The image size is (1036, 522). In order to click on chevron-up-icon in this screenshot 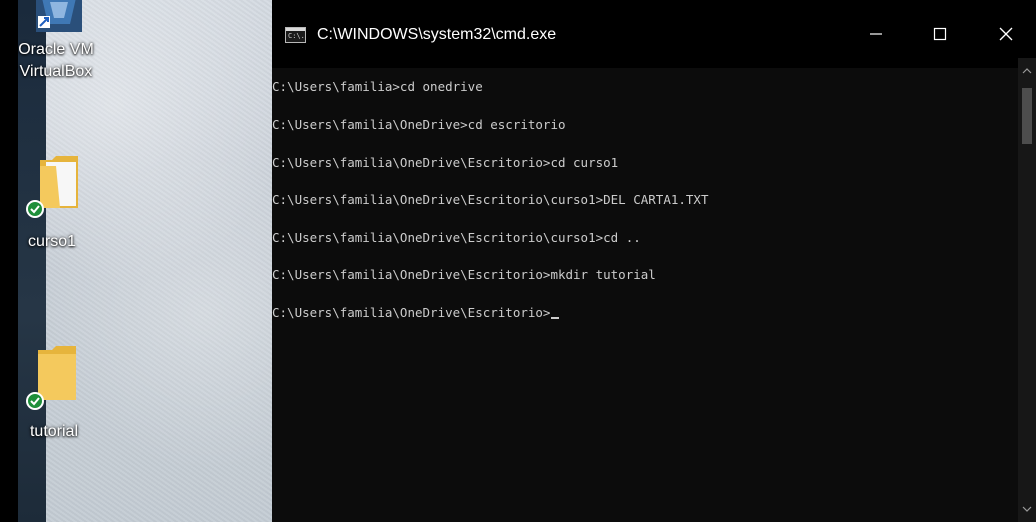, I will do `click(1027, 71)`.